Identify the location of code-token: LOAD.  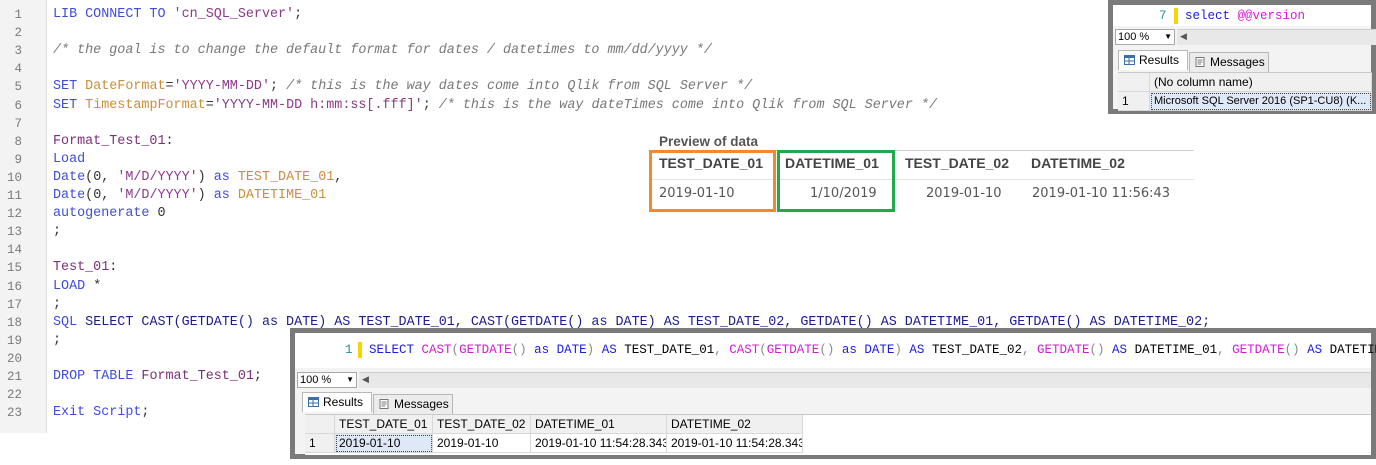
(73, 286).